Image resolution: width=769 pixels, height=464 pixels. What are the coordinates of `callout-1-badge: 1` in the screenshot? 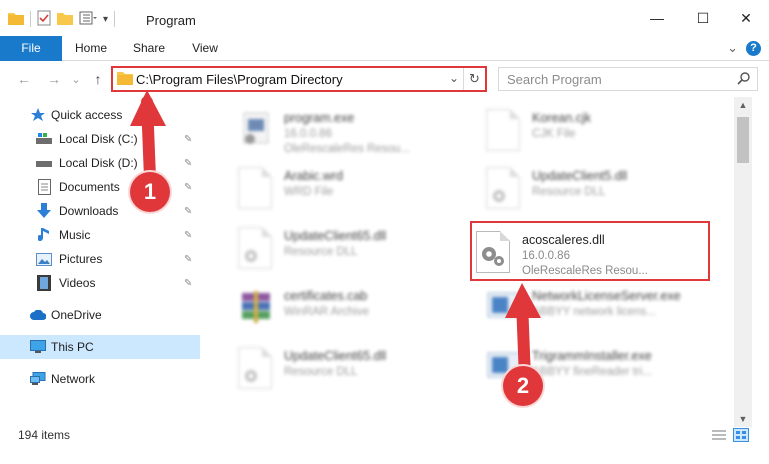 It's located at (150, 192).